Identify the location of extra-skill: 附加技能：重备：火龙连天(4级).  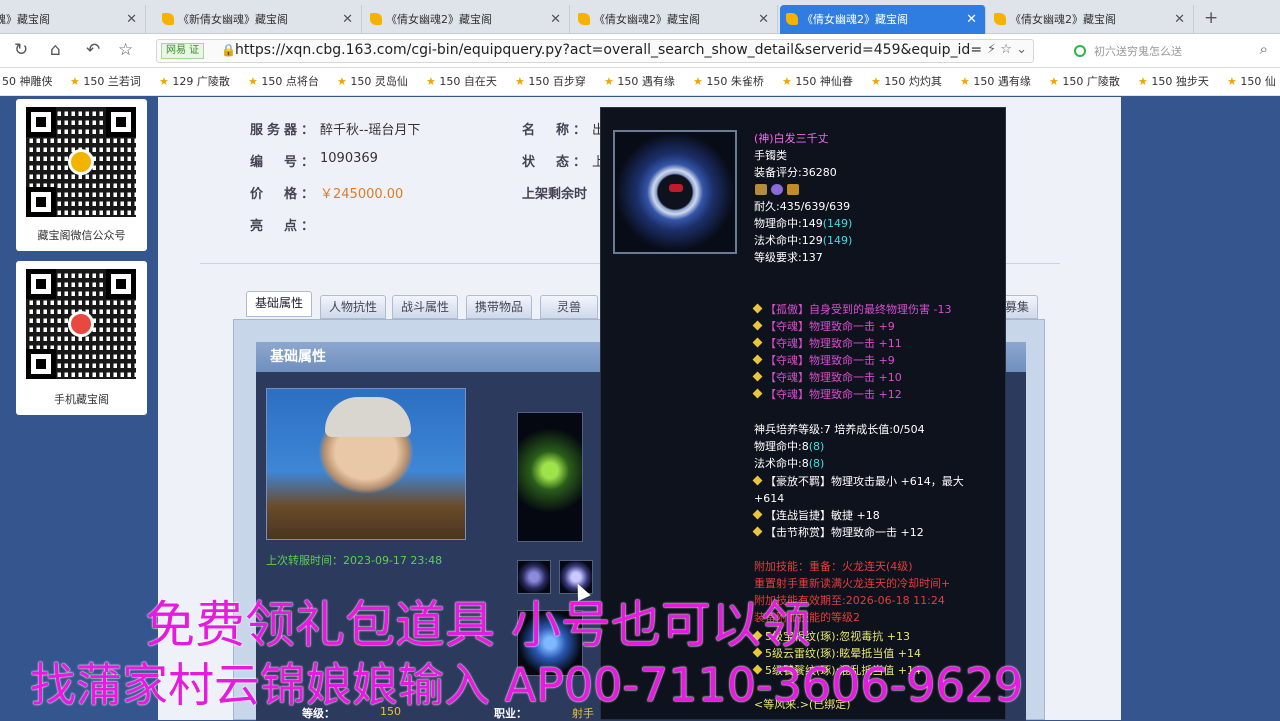
(833, 566).